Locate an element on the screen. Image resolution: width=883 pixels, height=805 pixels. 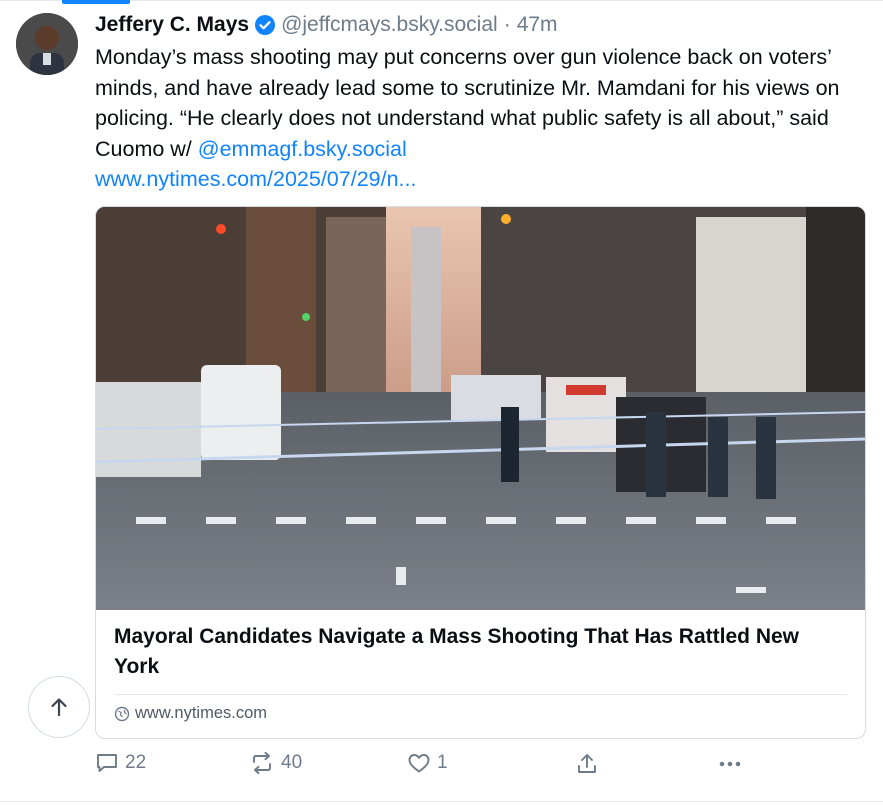
author-handle: @jeffcmays.bsky.social is located at coordinates (389, 25).